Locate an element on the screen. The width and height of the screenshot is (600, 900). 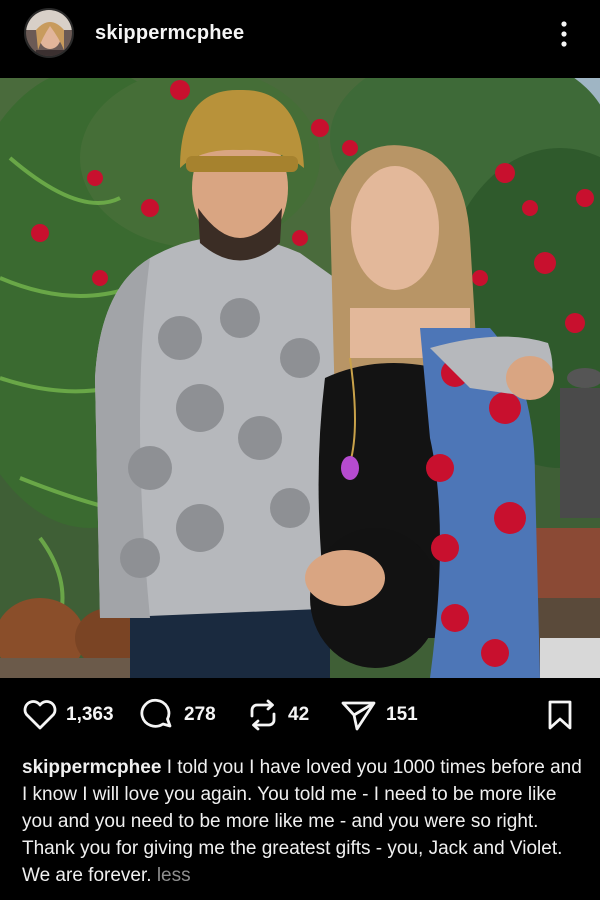
like-button: 1,363 is located at coordinates (68, 715).